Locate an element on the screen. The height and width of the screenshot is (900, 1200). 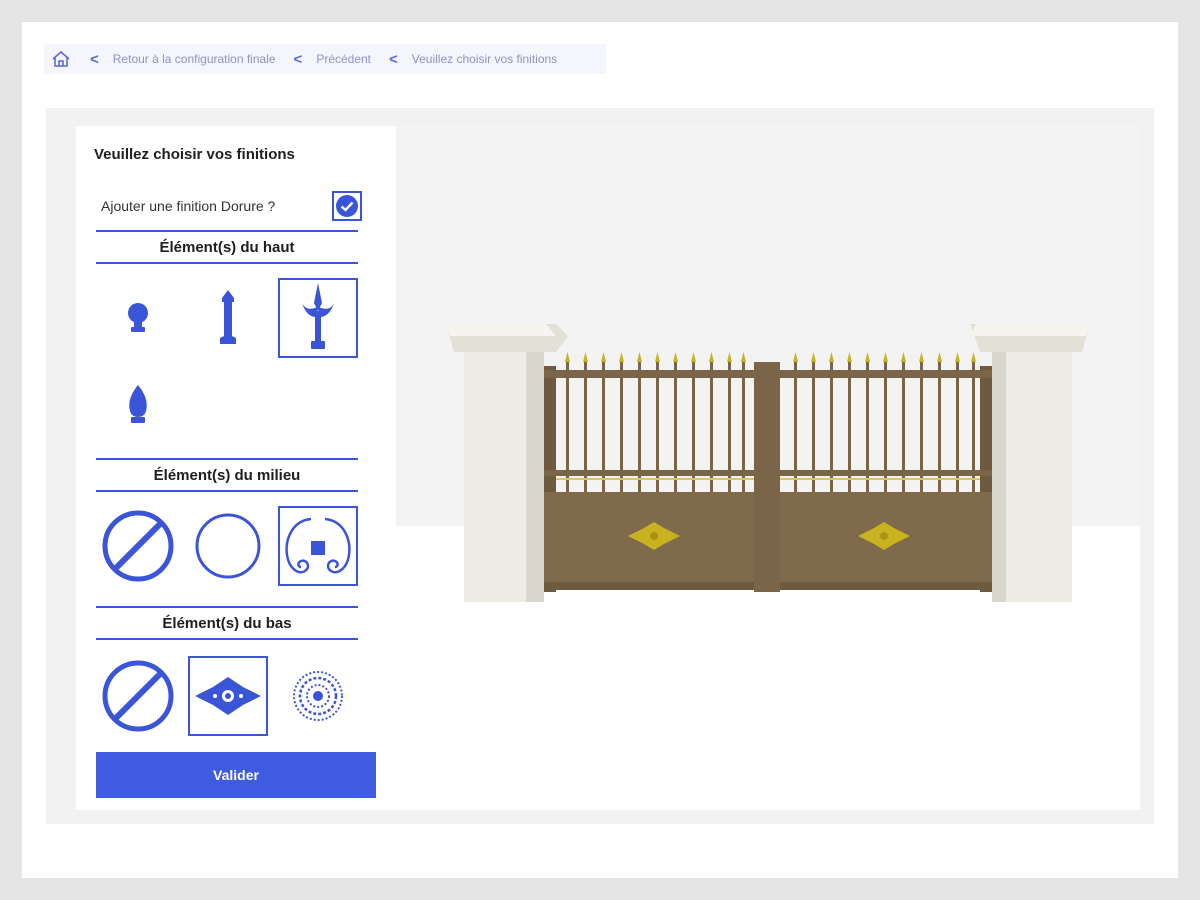
section-middle-title: Élément(s) du milieu is located at coordinates (227, 475).